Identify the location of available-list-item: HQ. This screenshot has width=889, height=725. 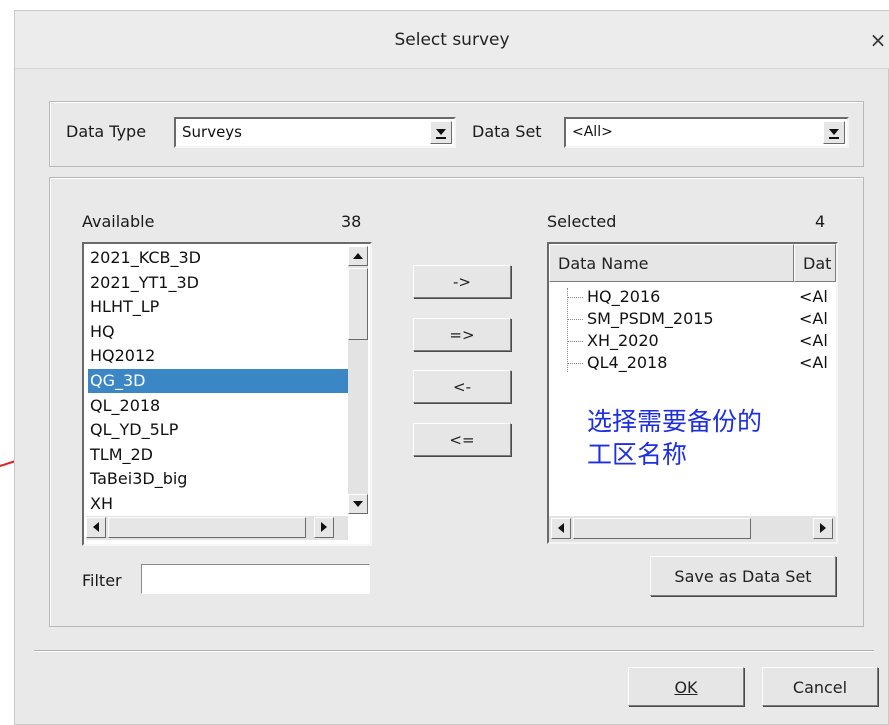
(218, 332).